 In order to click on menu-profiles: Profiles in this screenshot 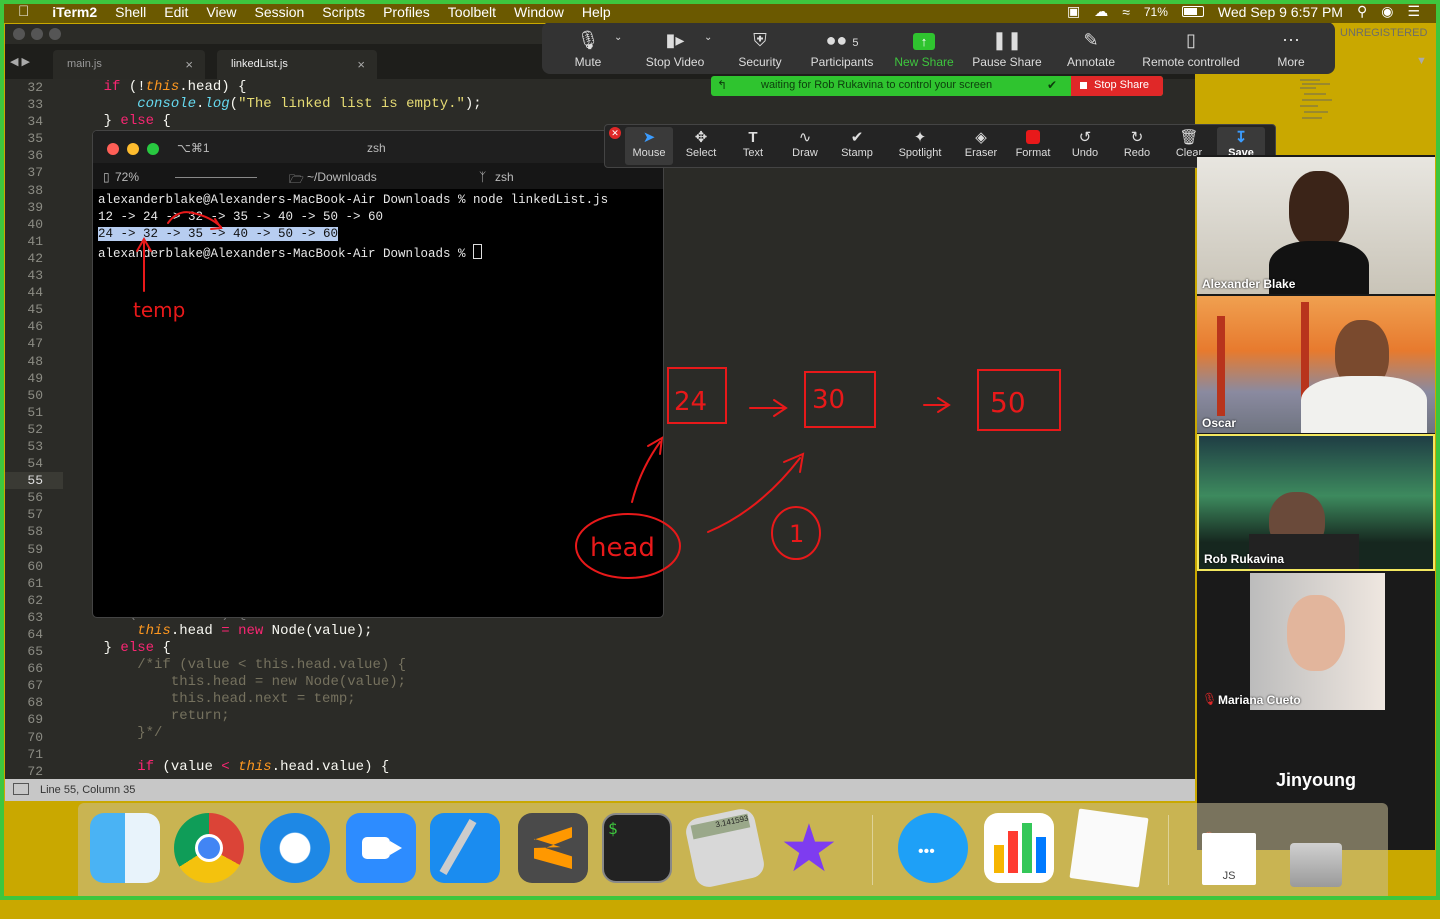, I will do `click(406, 12)`.